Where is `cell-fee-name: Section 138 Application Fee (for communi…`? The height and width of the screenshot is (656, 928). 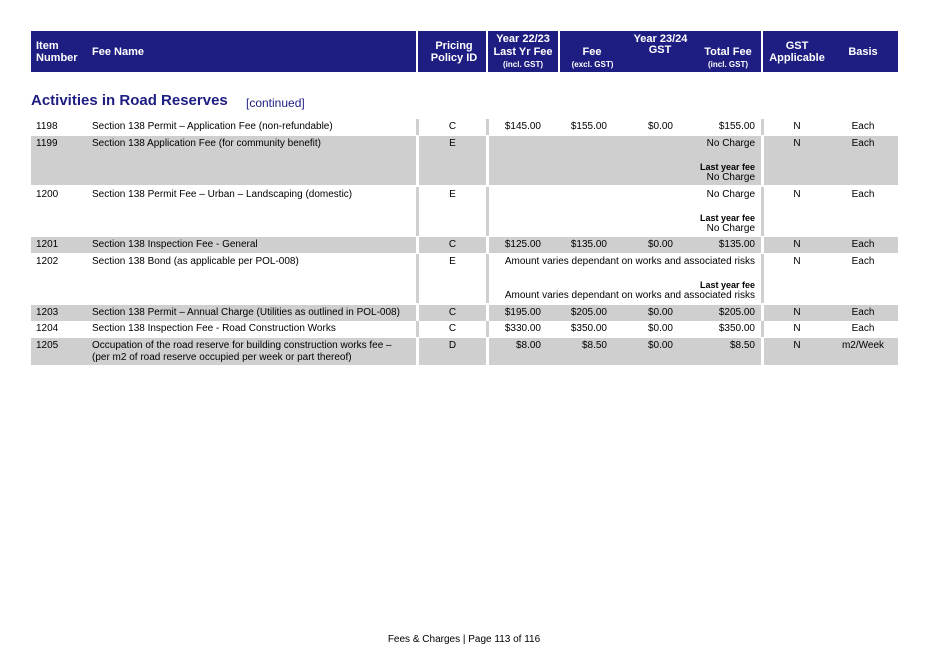 cell-fee-name: Section 138 Application Fee (for communi… is located at coordinates (207, 143).